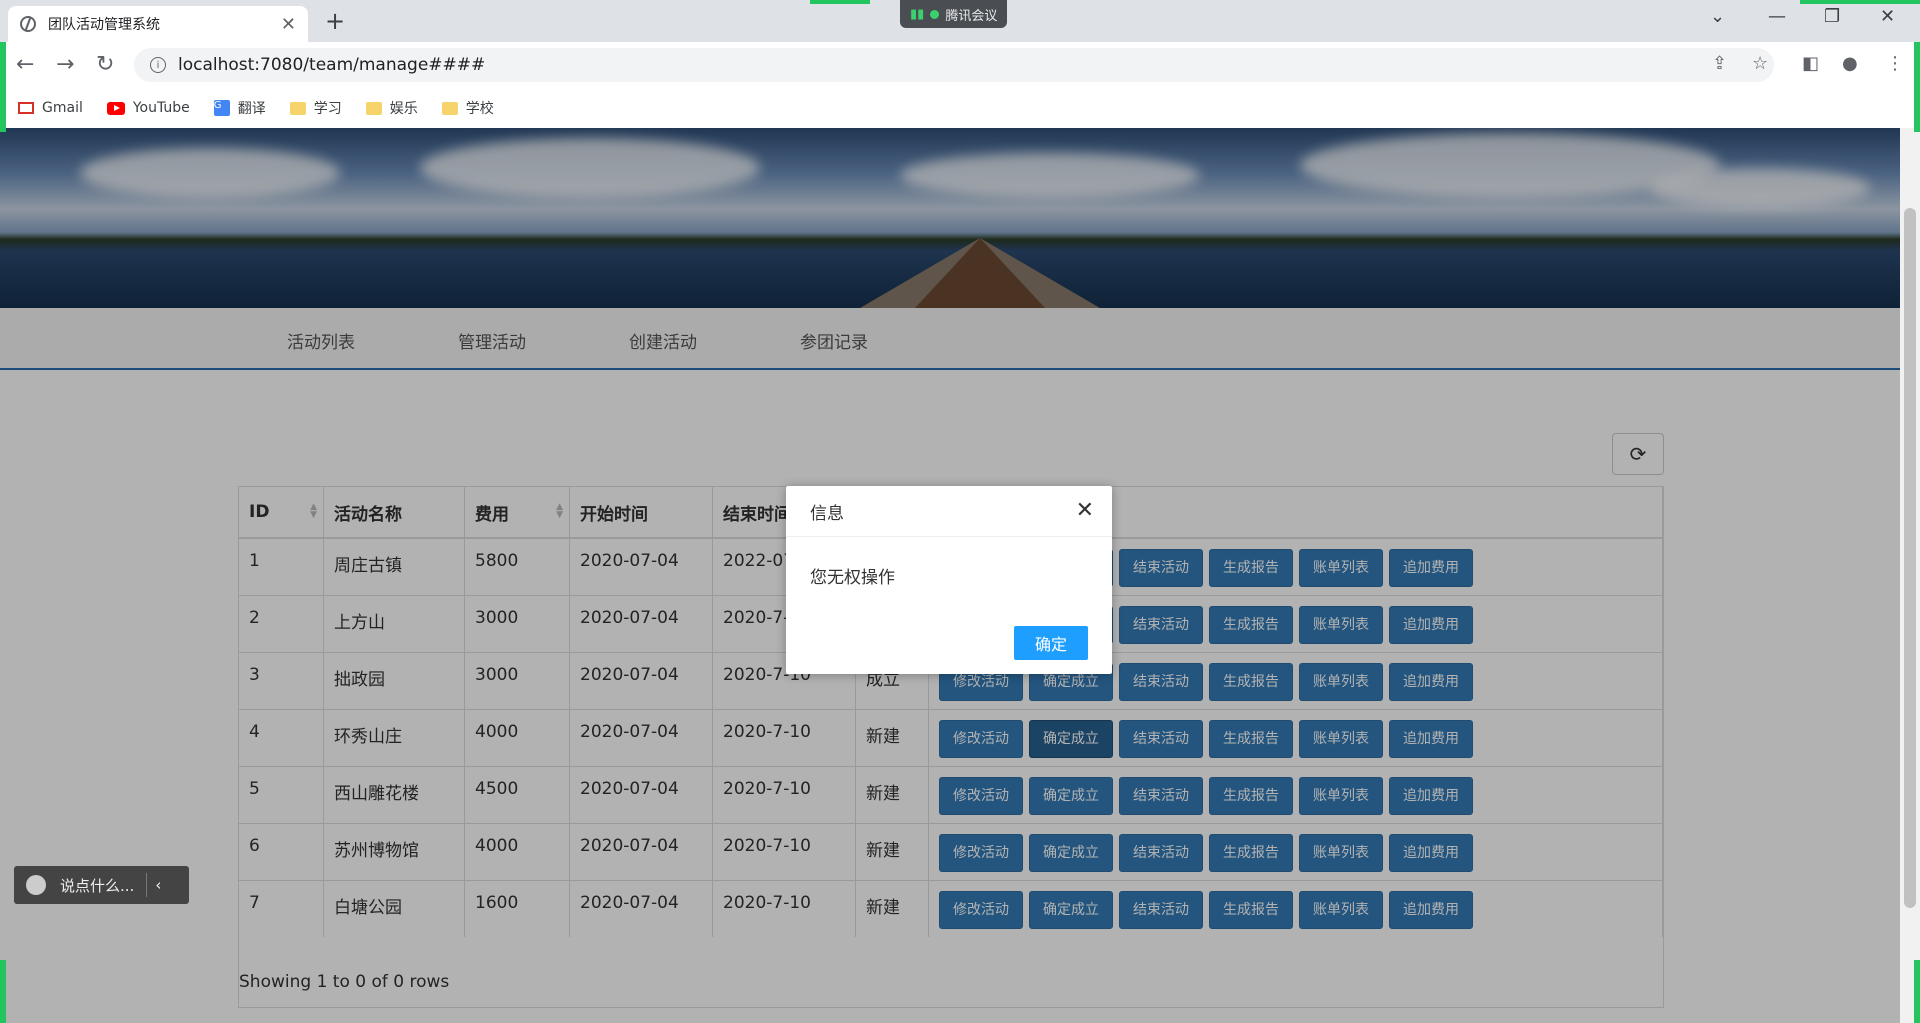 This screenshot has width=1920, height=1023. Describe the element at coordinates (1895, 63) in the screenshot. I see `menu-icon: ⋮` at that location.